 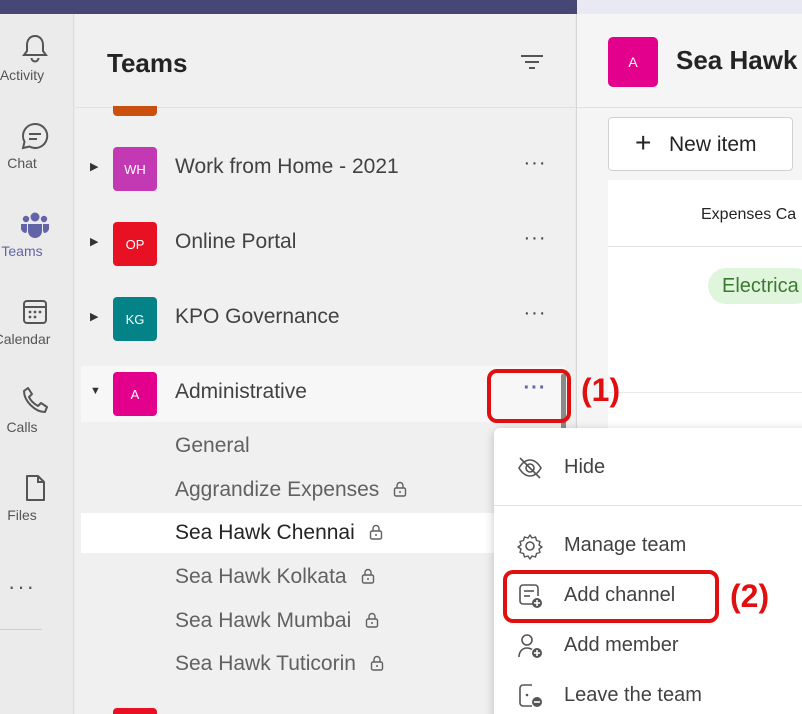 I want to click on menu-item-leave-team: Leave the team, so click(x=648, y=693).